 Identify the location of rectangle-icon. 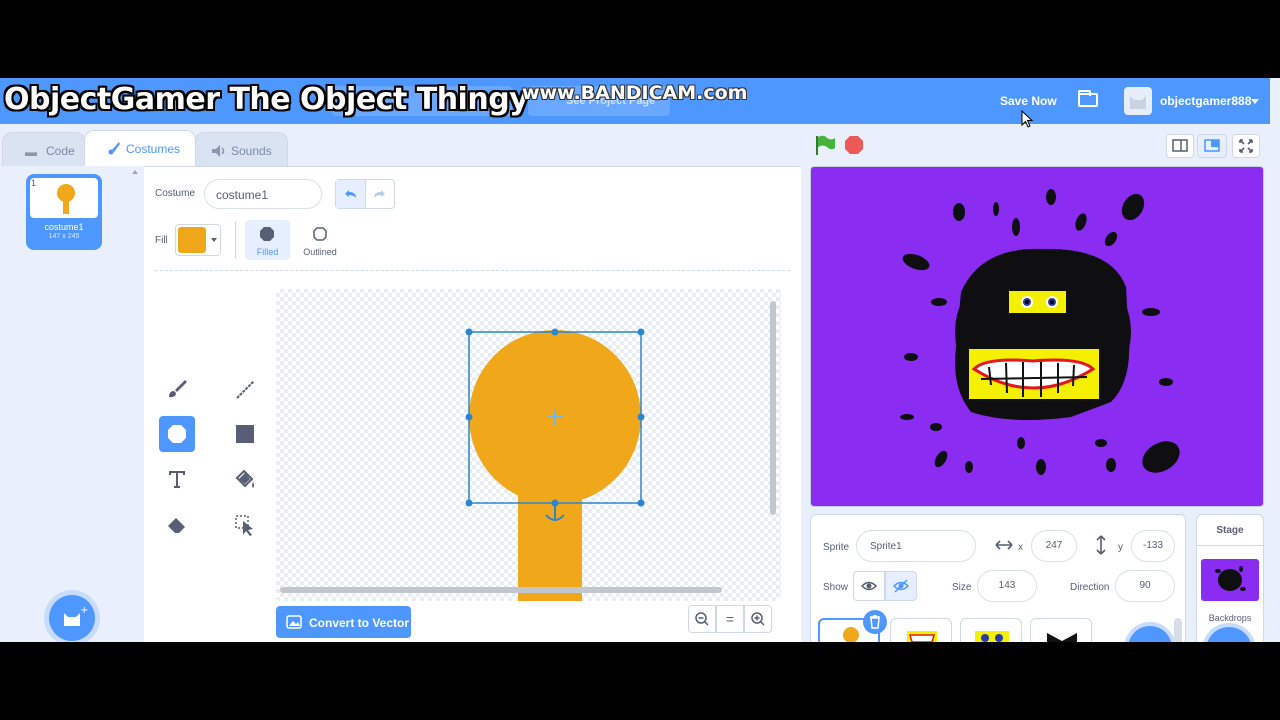
(245, 434).